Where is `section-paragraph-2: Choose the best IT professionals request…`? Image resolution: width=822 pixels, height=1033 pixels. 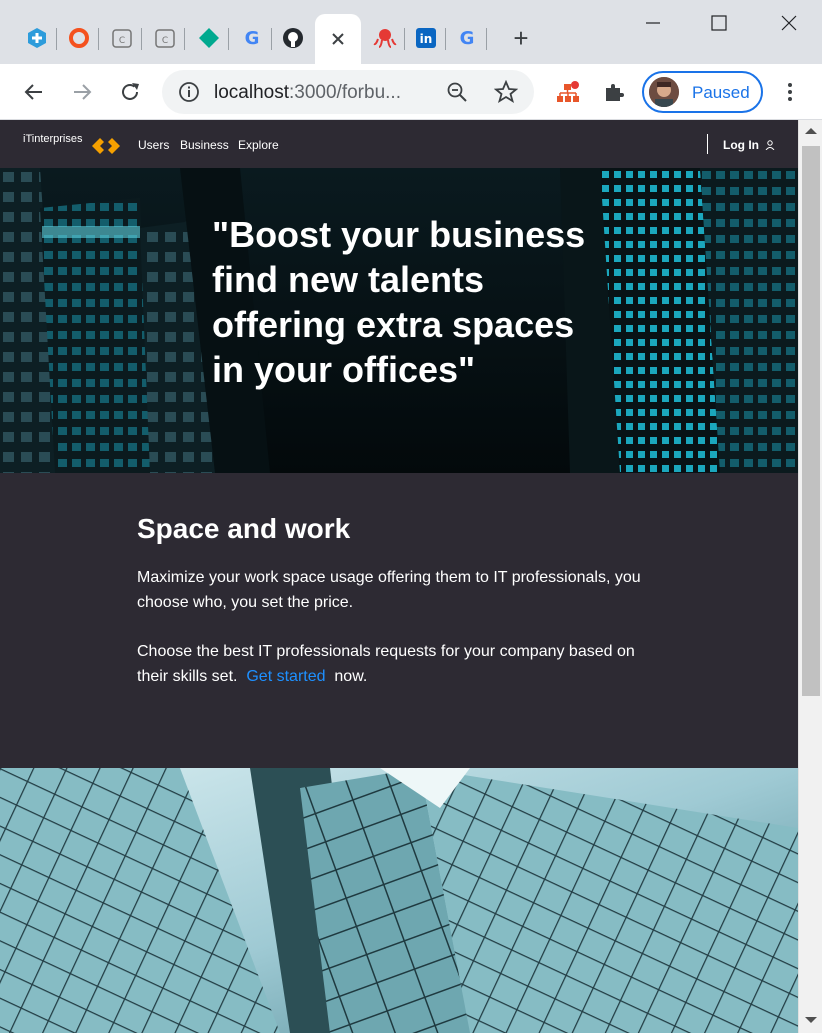
section-paragraph-2: Choose the best IT professionals request… is located at coordinates (397, 664).